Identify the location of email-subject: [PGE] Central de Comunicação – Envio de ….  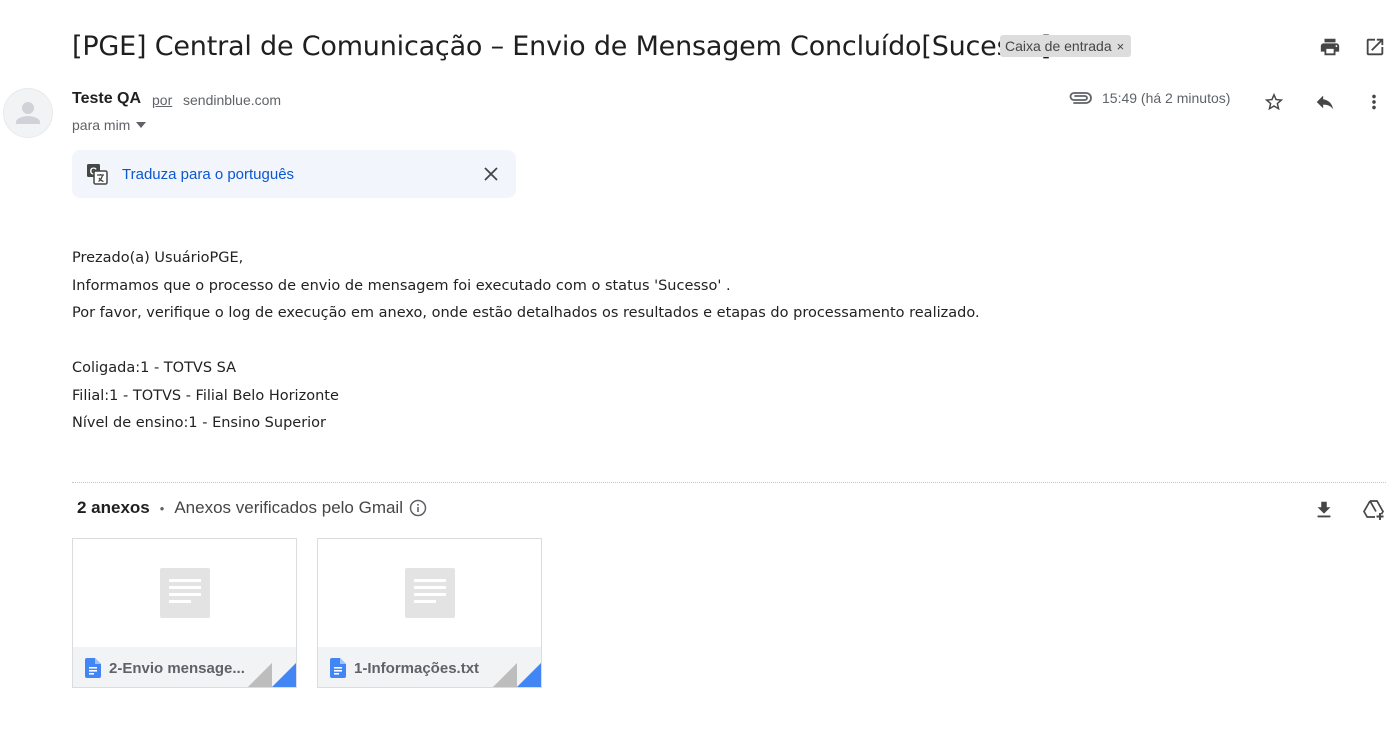
(561, 46).